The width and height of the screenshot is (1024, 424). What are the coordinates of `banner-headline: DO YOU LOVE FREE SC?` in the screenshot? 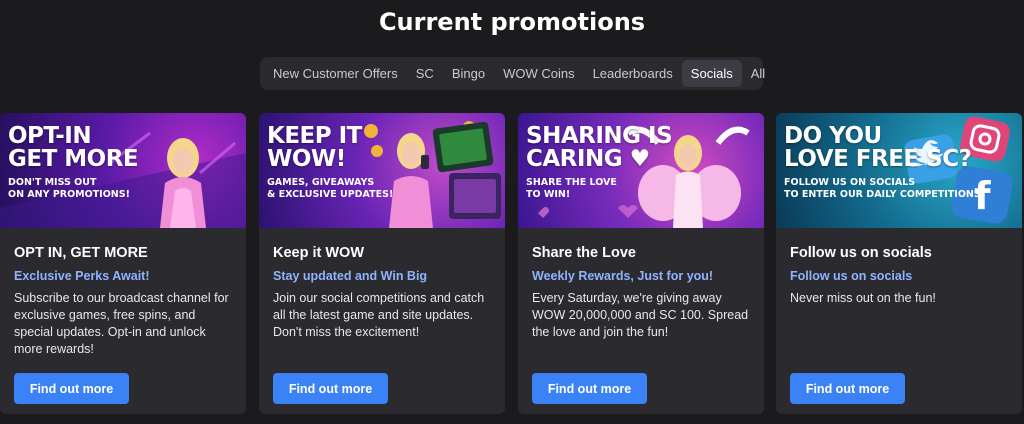 It's located at (878, 147).